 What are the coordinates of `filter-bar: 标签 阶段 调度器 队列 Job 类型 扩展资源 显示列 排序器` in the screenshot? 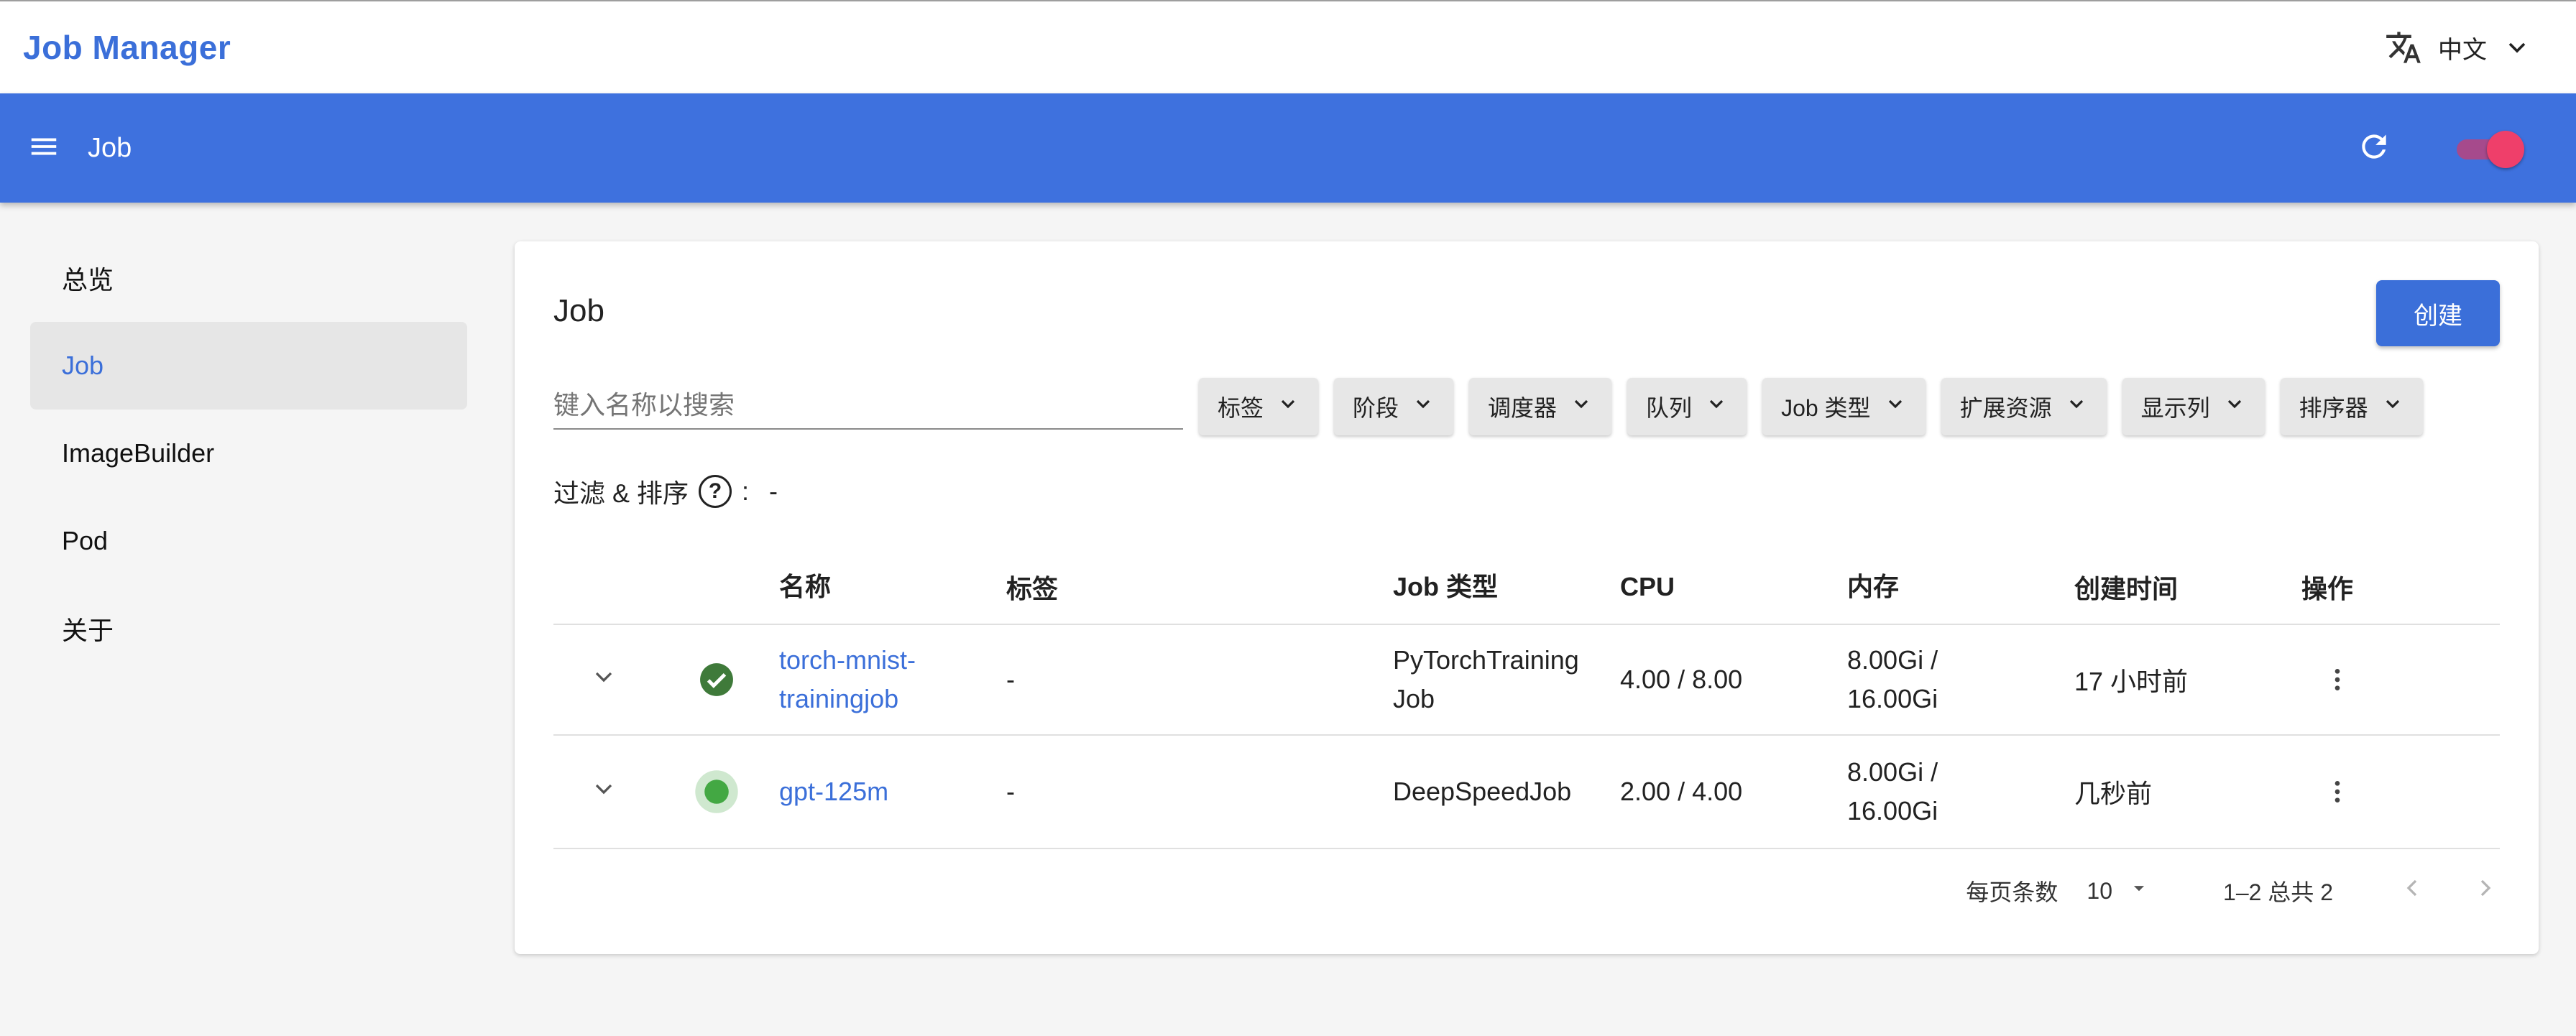 It's located at (1811, 406).